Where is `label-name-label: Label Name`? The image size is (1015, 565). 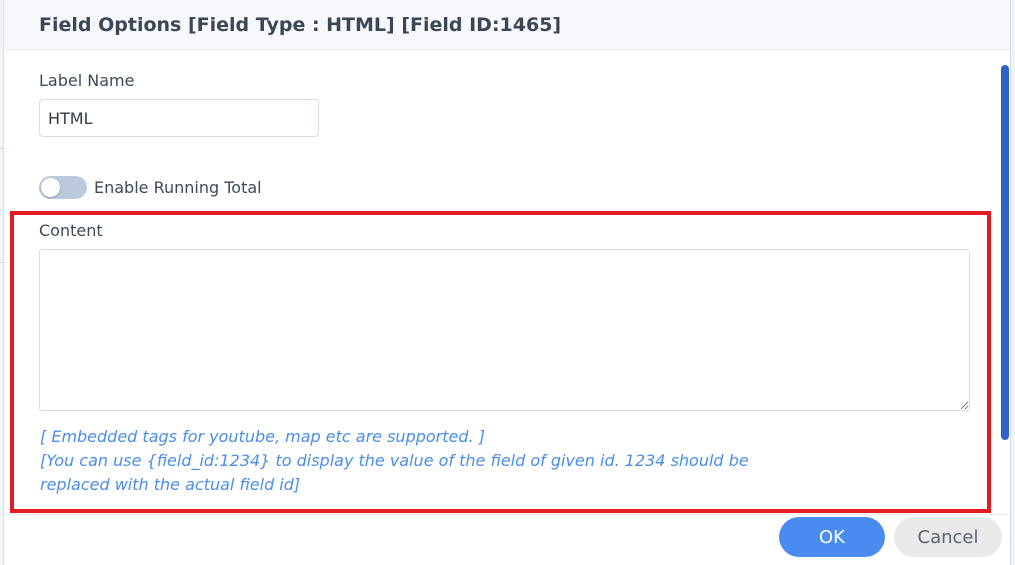
label-name-label: Label Name is located at coordinates (87, 80).